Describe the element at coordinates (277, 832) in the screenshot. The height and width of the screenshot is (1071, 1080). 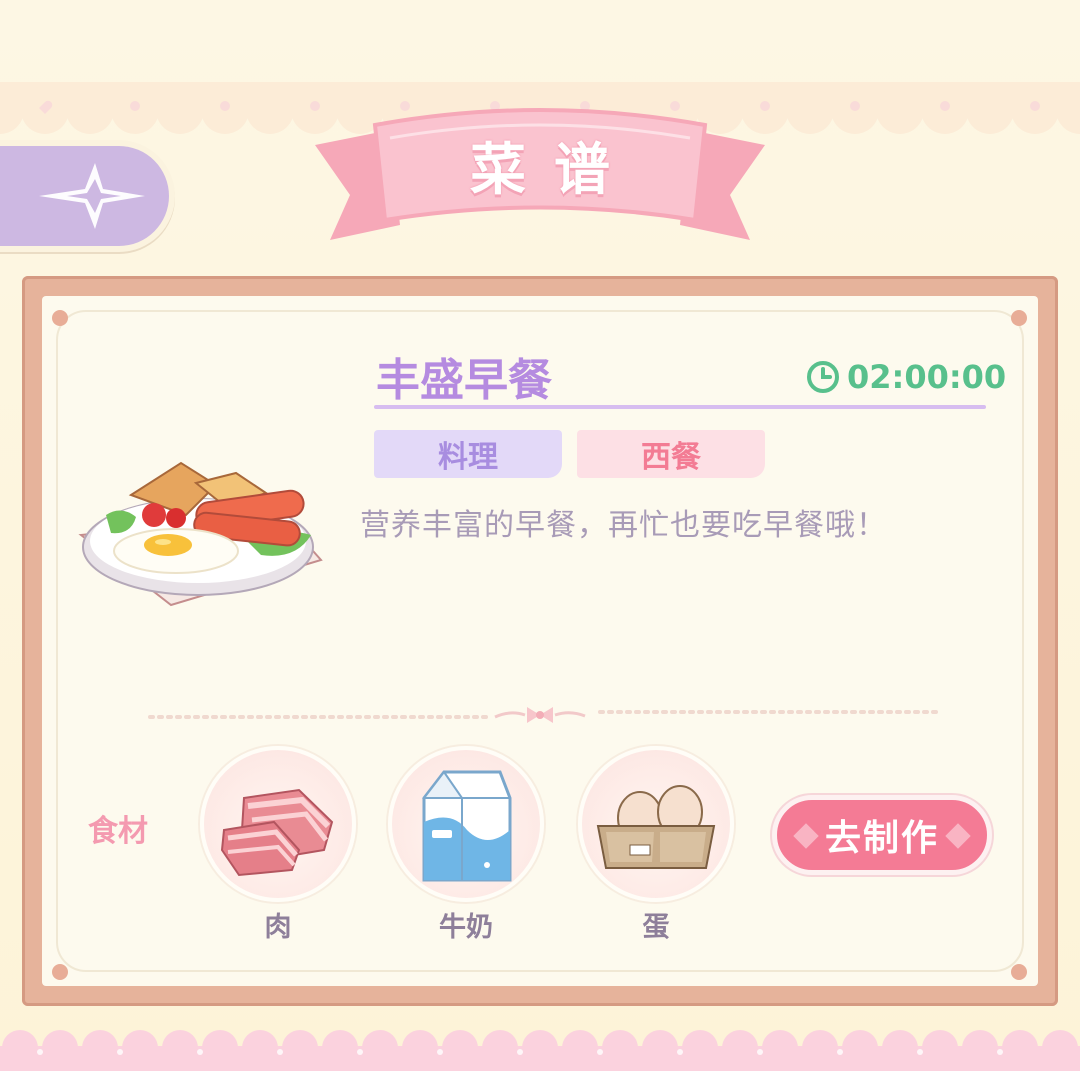
I see `meat-icon` at that location.